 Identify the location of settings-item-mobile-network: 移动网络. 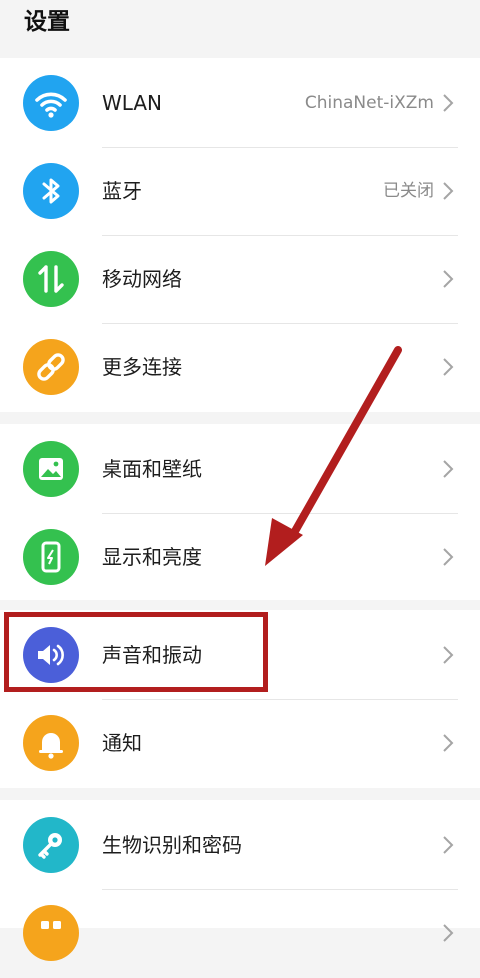
(240, 279).